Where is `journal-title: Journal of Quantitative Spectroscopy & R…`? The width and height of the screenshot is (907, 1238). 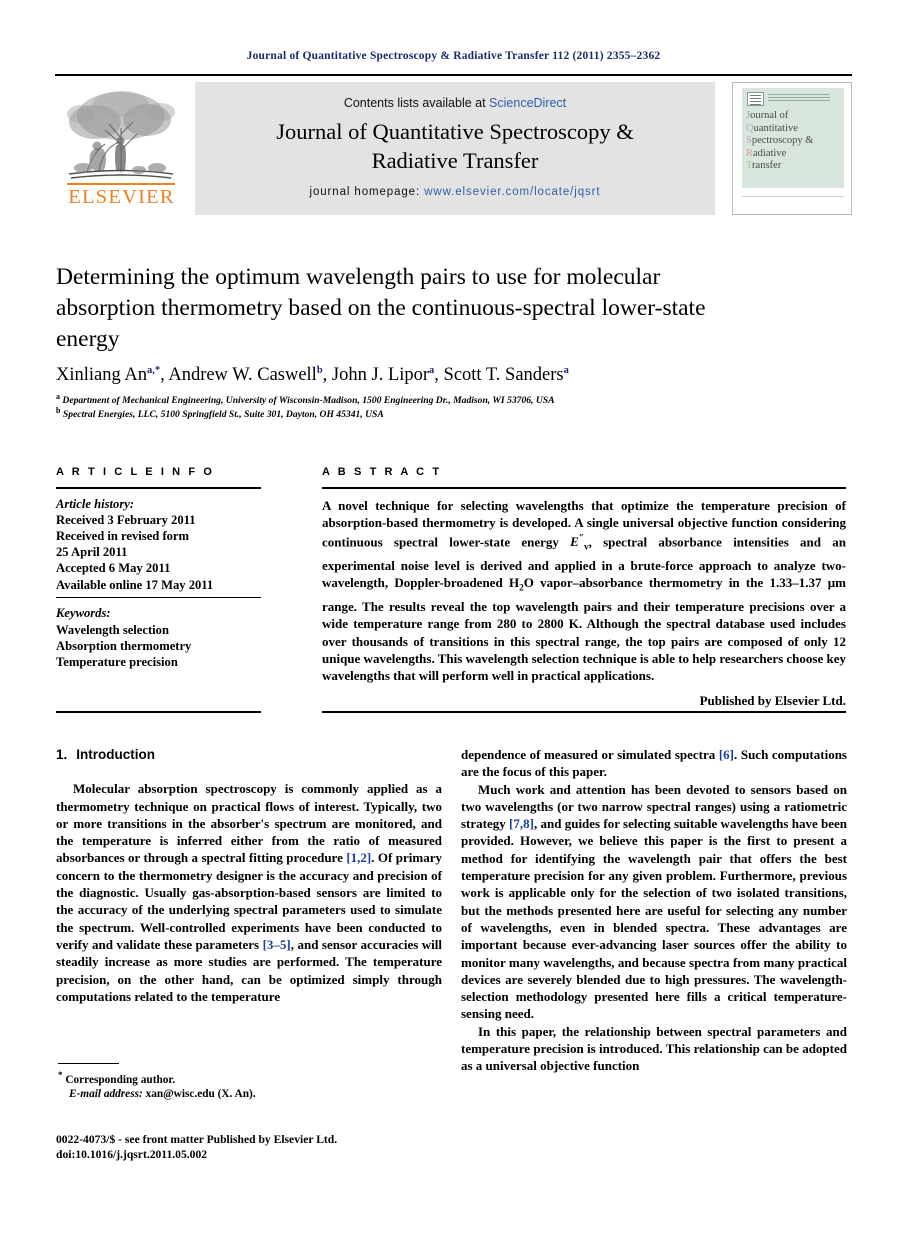
journal-title: Journal of Quantitative Spectroscopy & R… is located at coordinates (455, 146).